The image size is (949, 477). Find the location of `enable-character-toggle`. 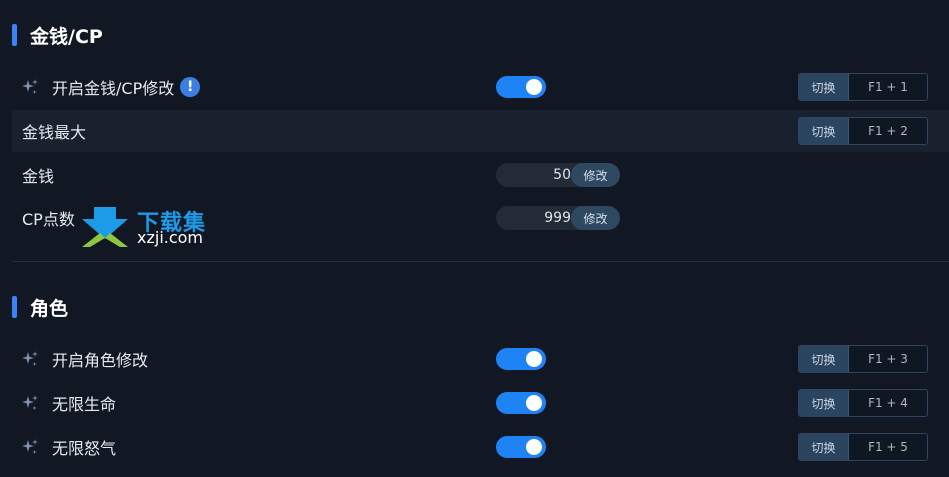

enable-character-toggle is located at coordinates (521, 359).